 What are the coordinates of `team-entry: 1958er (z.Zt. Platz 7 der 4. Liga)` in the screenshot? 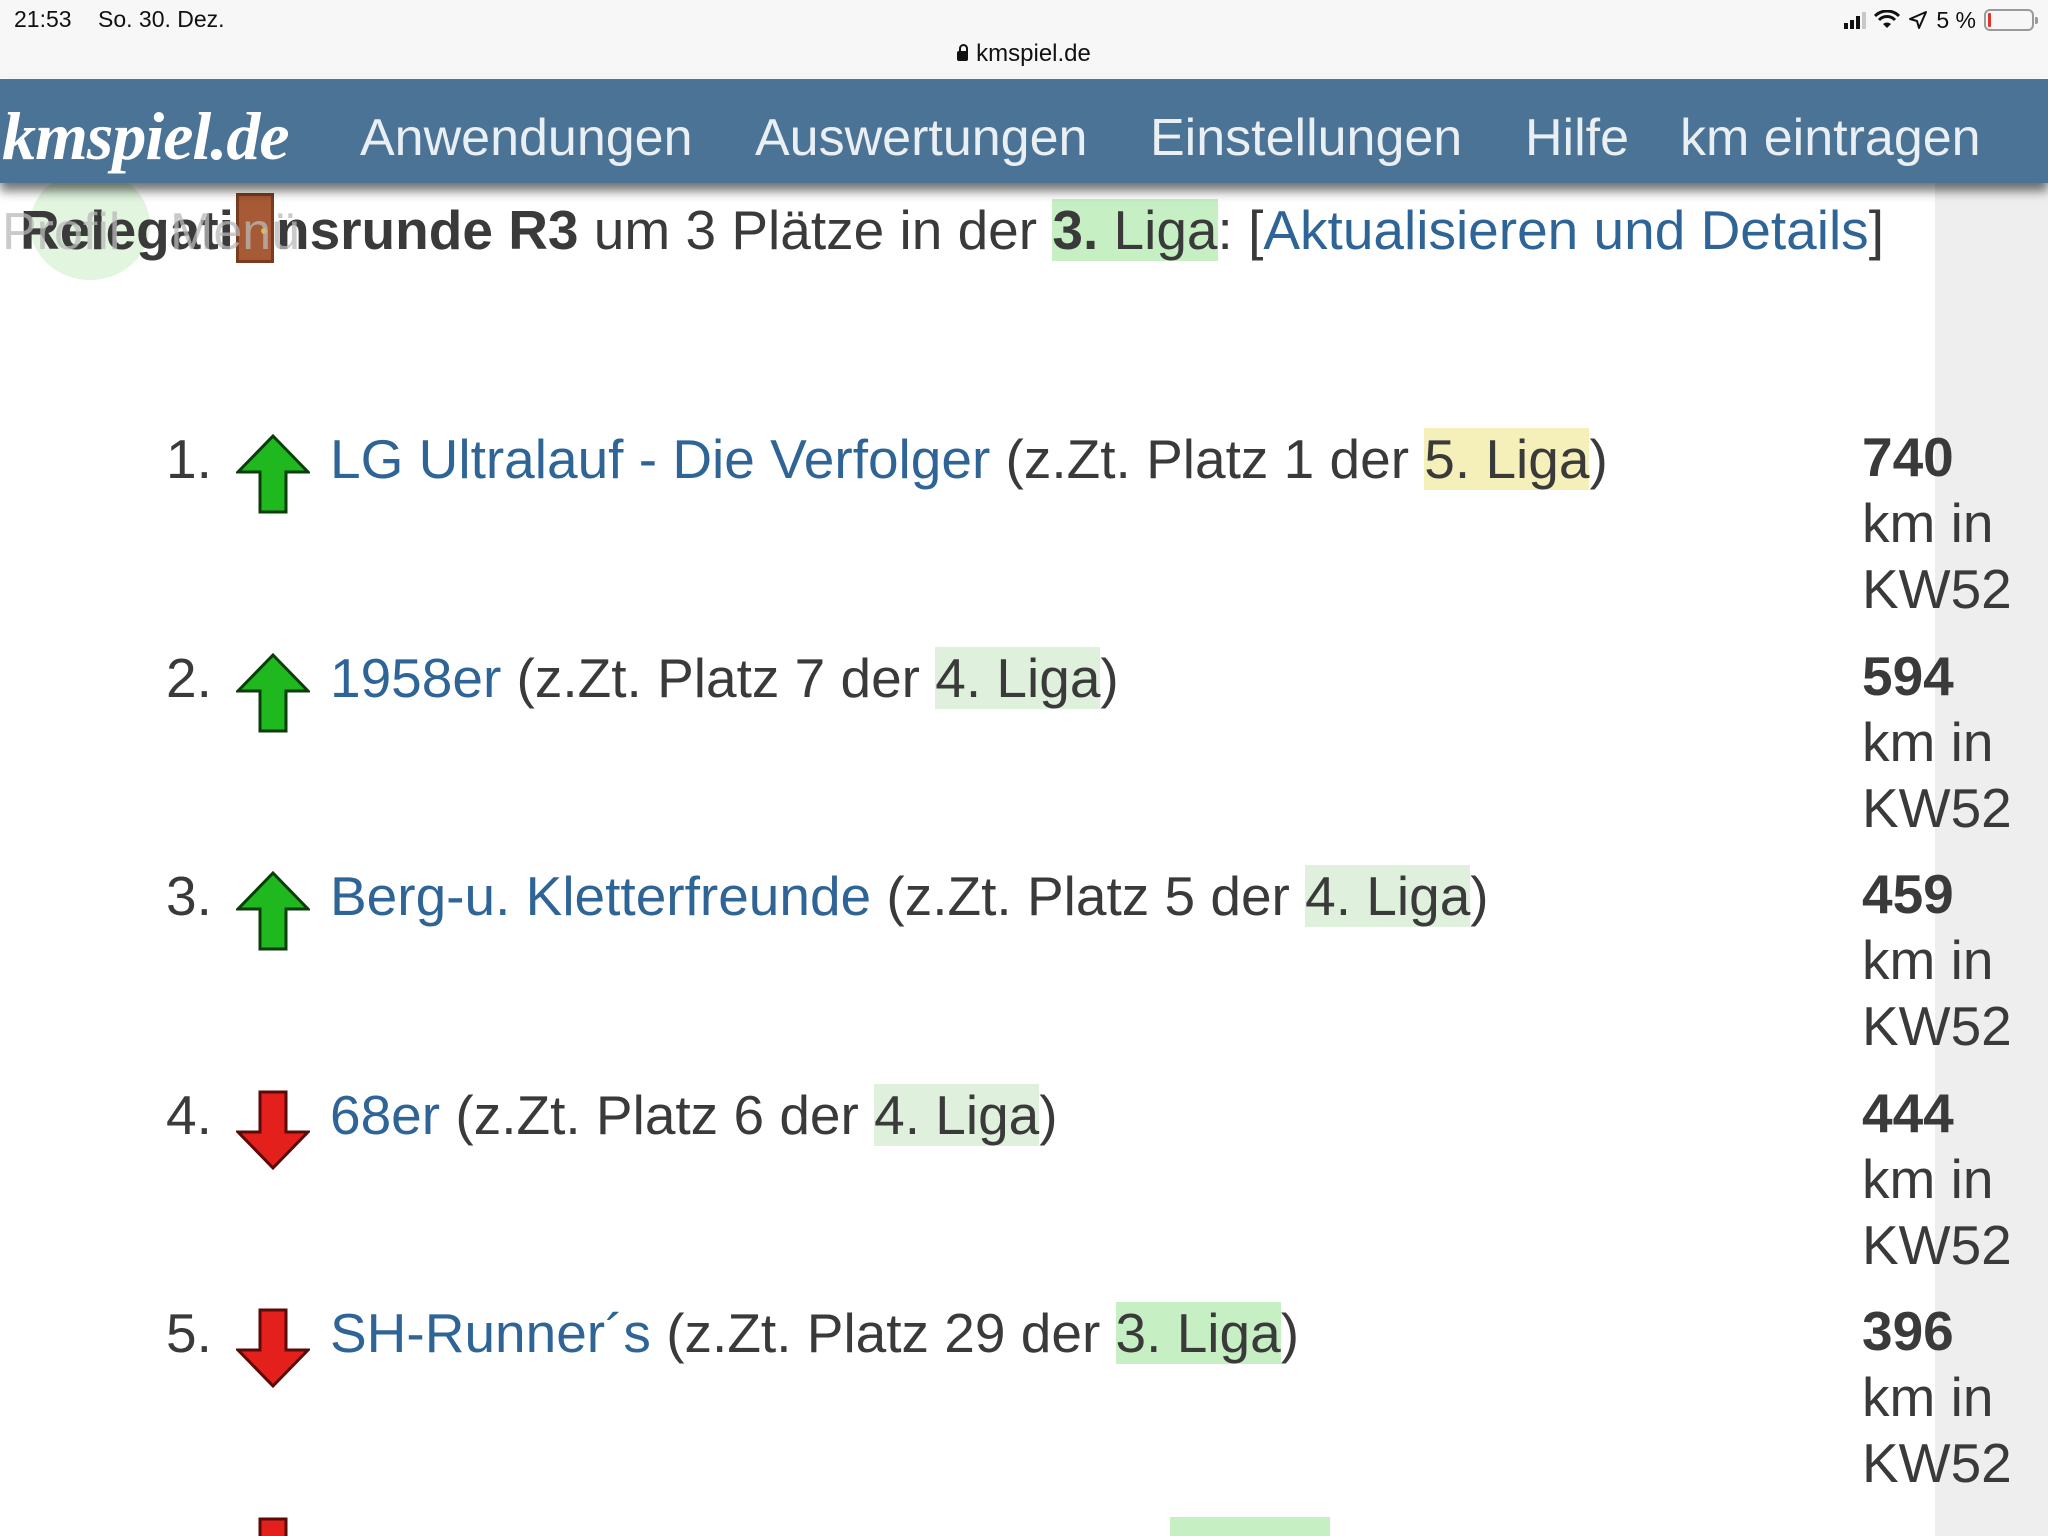 It's located at (724, 678).